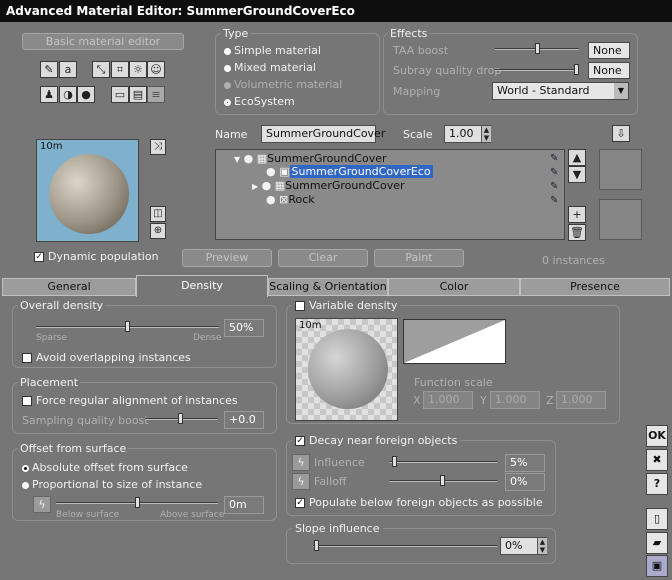 The image size is (672, 580). What do you see at coordinates (621, 133) in the screenshot?
I see `load-icon: ⇩` at bounding box center [621, 133].